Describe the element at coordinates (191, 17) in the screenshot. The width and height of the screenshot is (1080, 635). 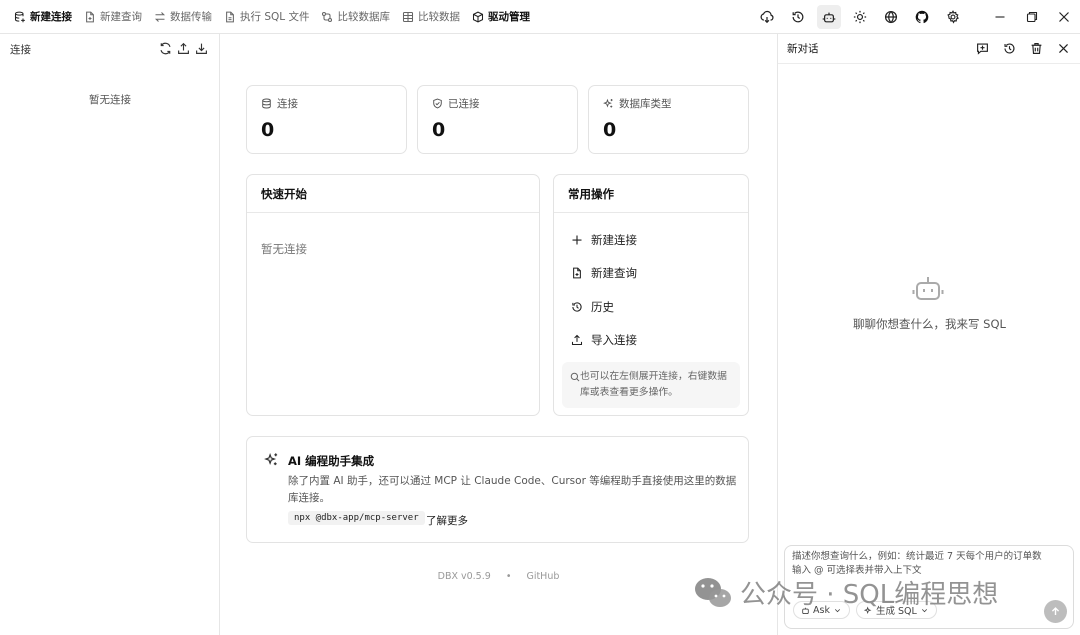
I see `toolbar-label: 数据传输` at that location.